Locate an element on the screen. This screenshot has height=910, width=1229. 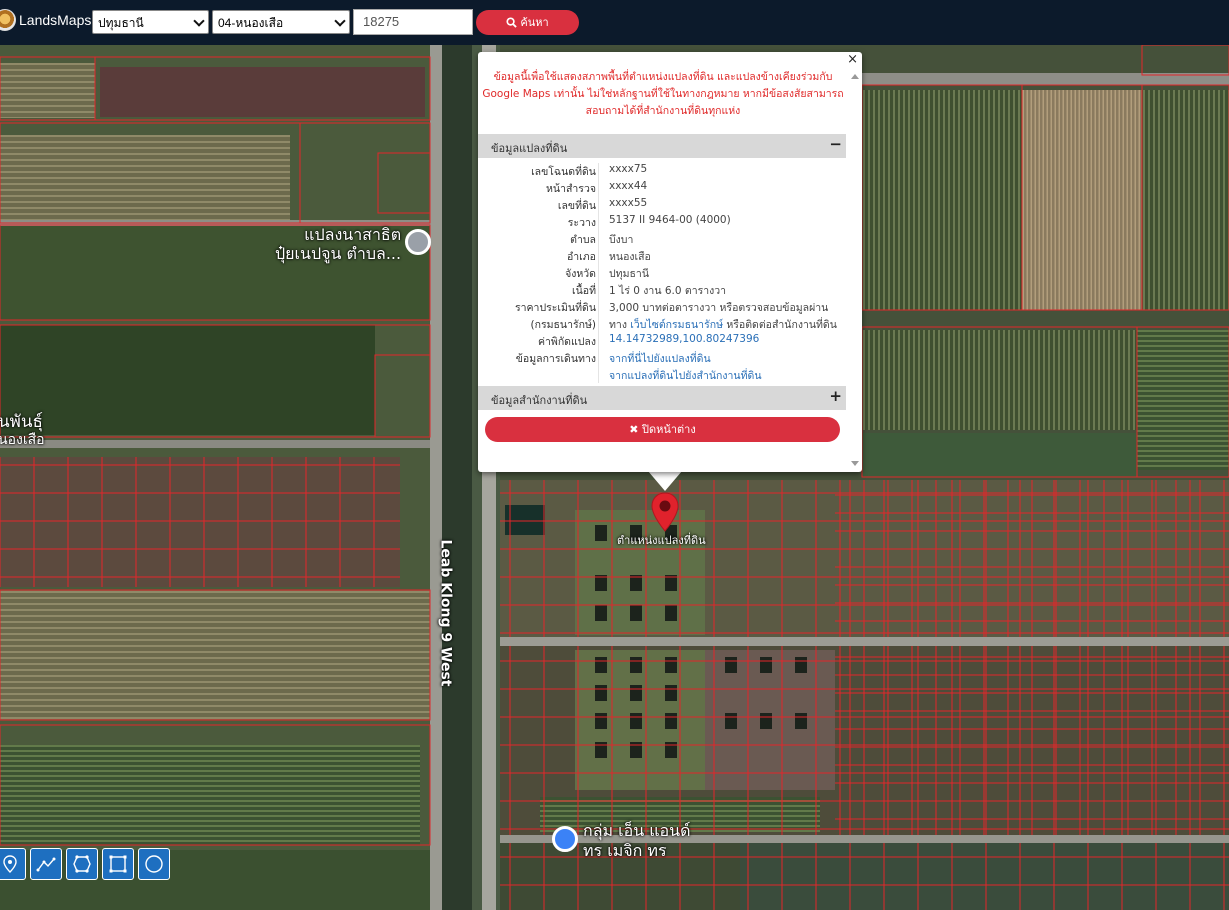
polygon-tool-button is located at coordinates (82, 864).